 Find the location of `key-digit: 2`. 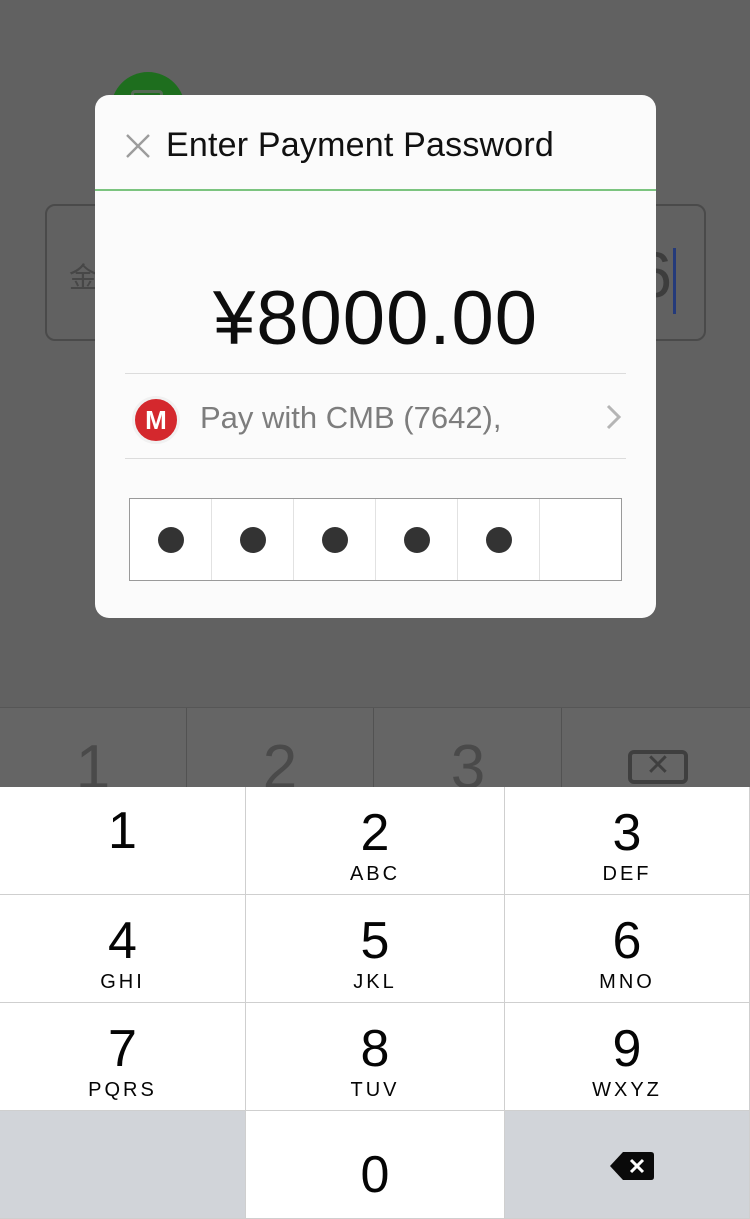

key-digit: 2 is located at coordinates (375, 833).